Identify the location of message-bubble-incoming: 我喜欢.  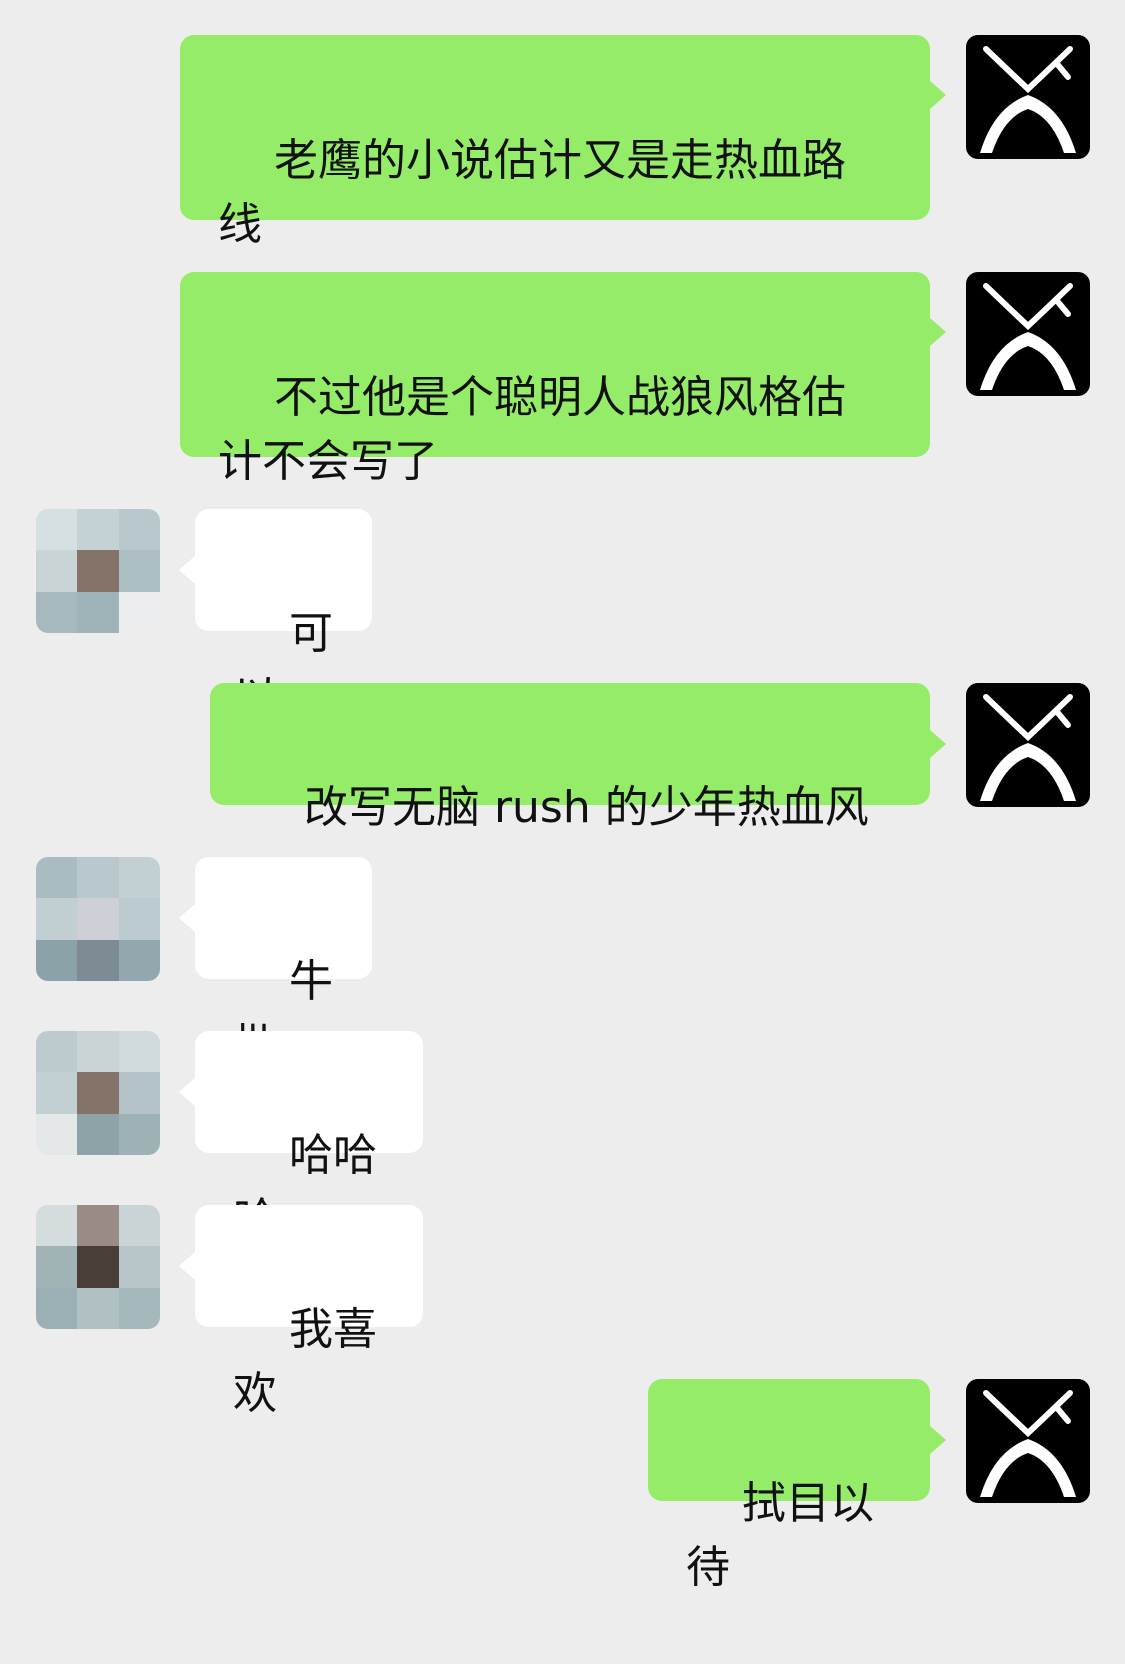
(309, 1312).